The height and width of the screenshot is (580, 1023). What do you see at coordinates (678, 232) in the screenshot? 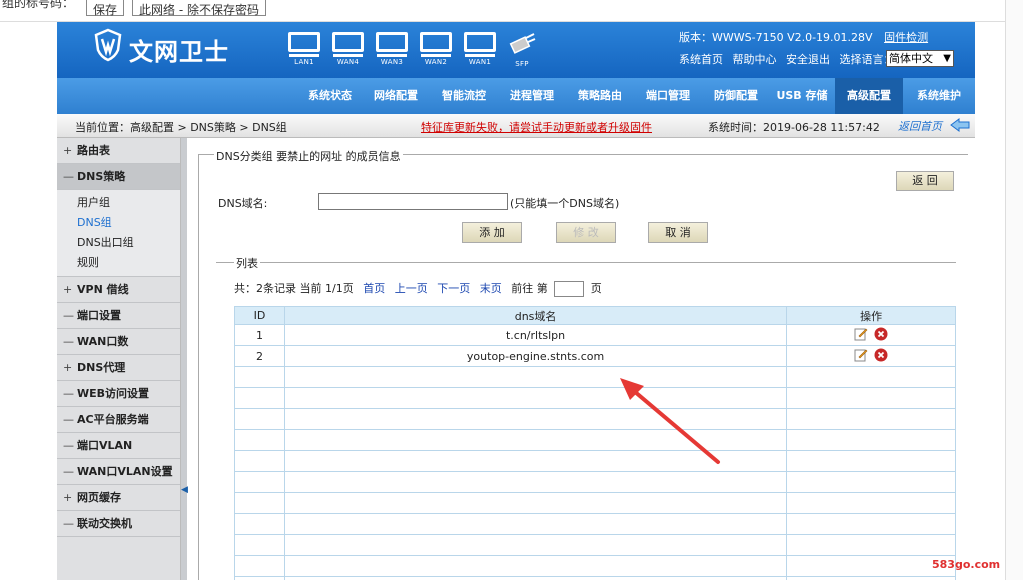
I see `cancel-button: 取 消` at bounding box center [678, 232].